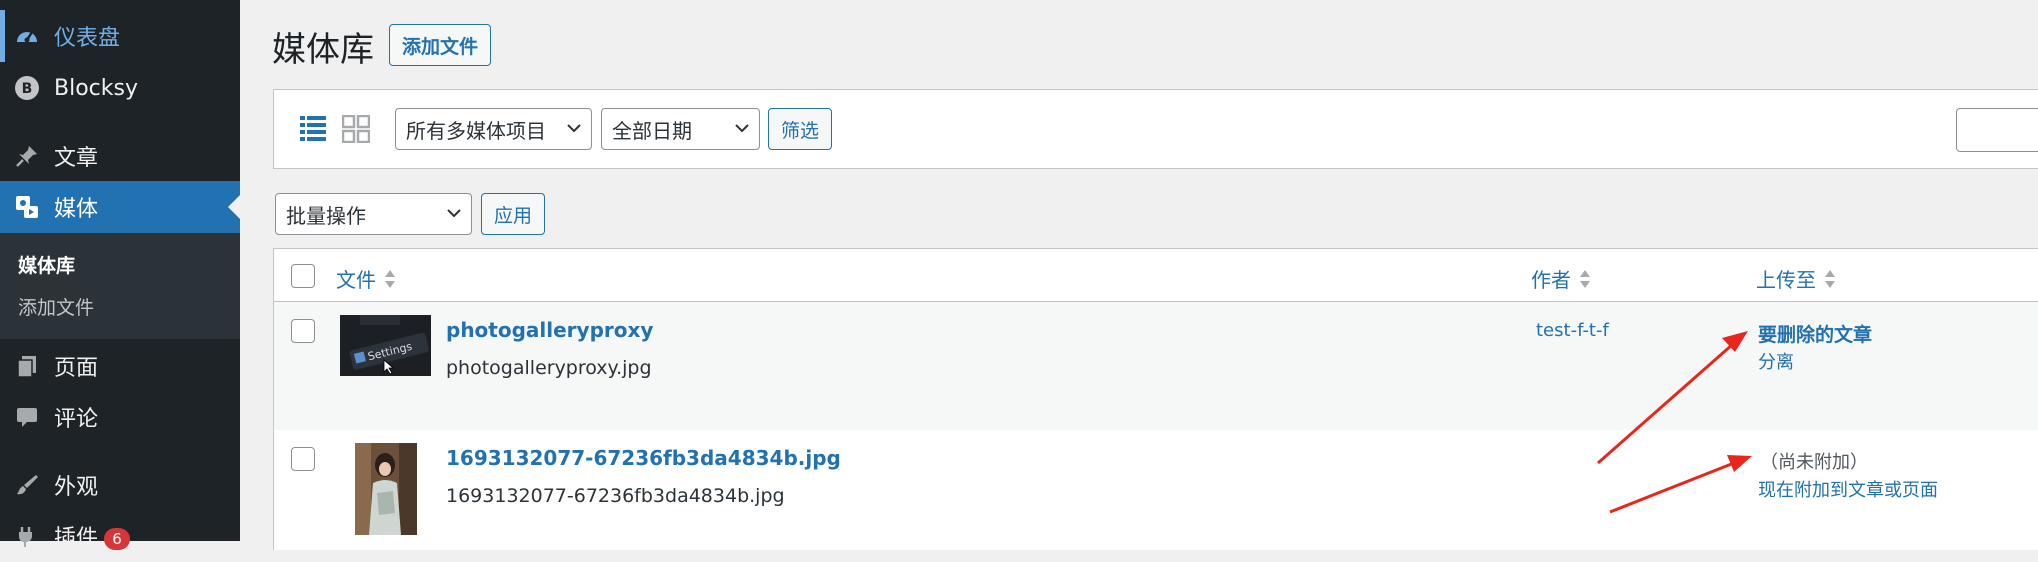 This screenshot has height=562, width=2038. What do you see at coordinates (27, 485) in the screenshot?
I see `brush-icon` at bounding box center [27, 485].